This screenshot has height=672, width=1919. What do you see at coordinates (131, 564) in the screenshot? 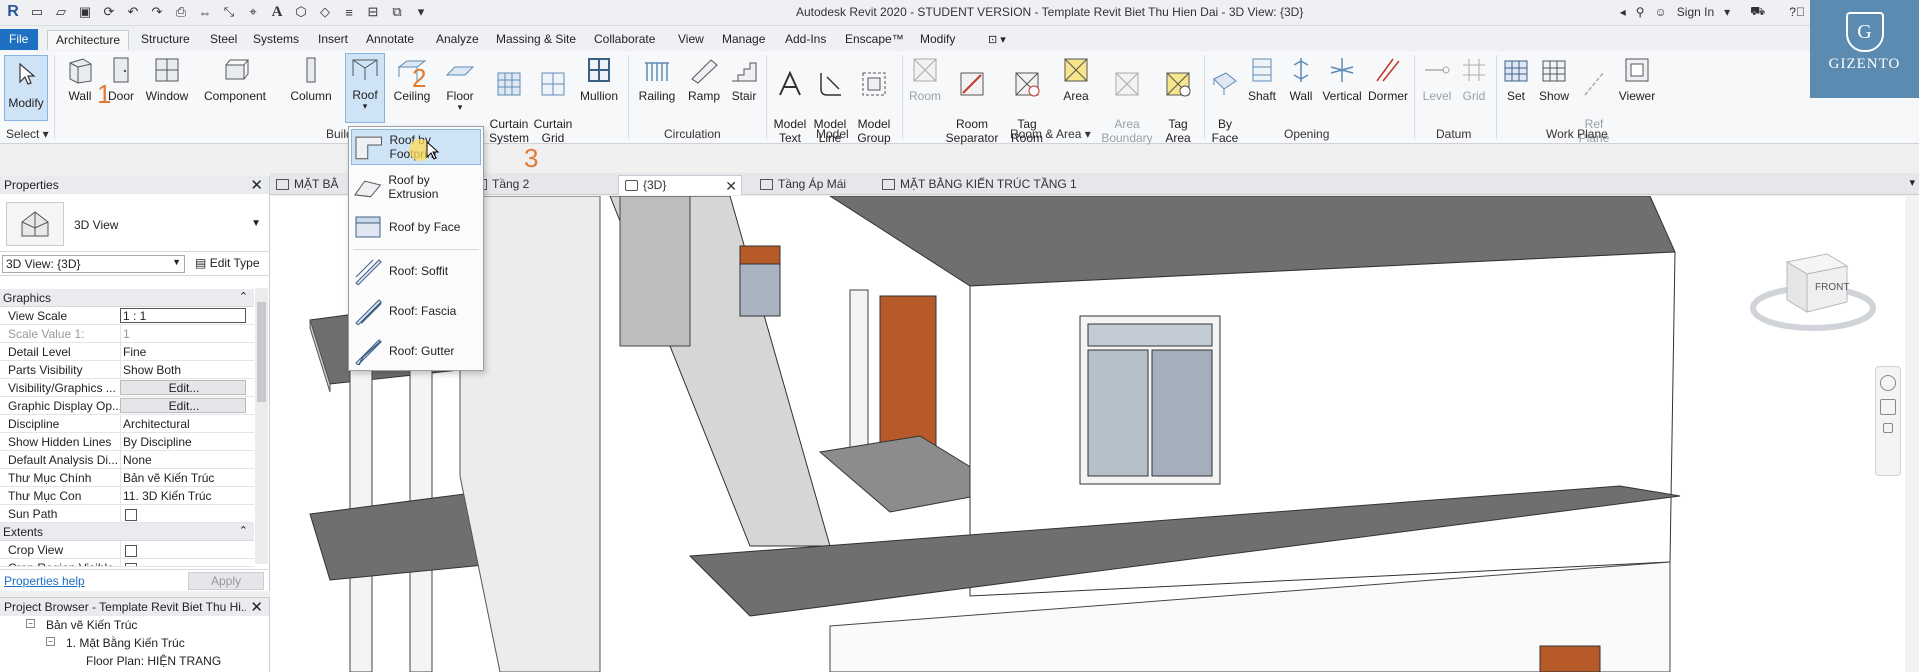
I see `crop-region-visible-checkbox` at bounding box center [131, 564].